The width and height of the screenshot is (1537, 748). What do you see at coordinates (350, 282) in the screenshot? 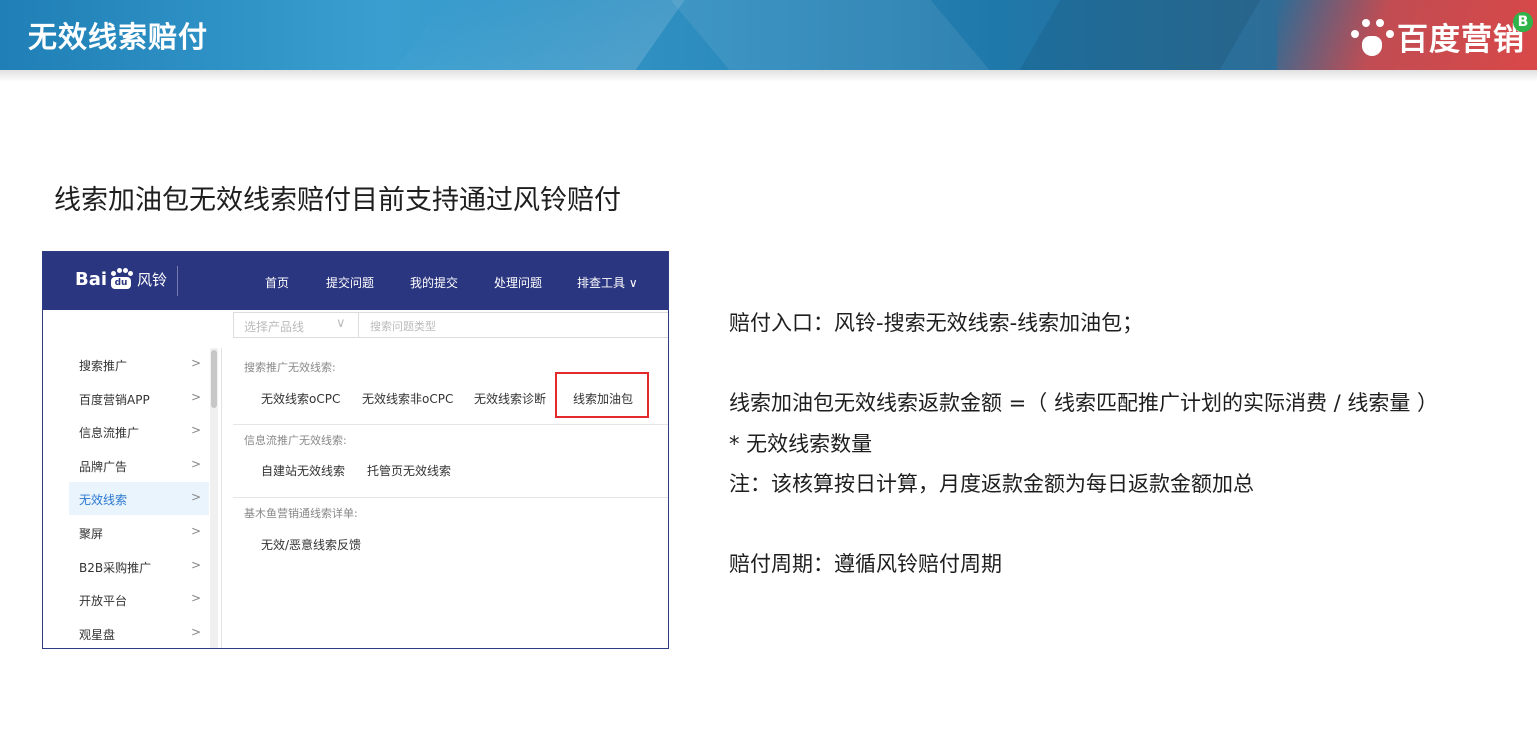
I see `nav-submit-question: 提交问题` at bounding box center [350, 282].